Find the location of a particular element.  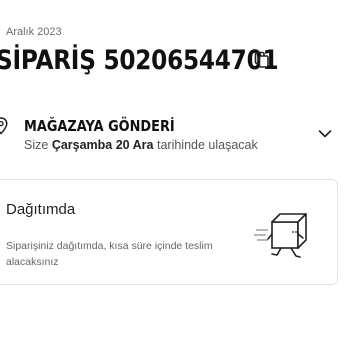

subtitle-suffix: tarihinde ulaşacak is located at coordinates (207, 145).